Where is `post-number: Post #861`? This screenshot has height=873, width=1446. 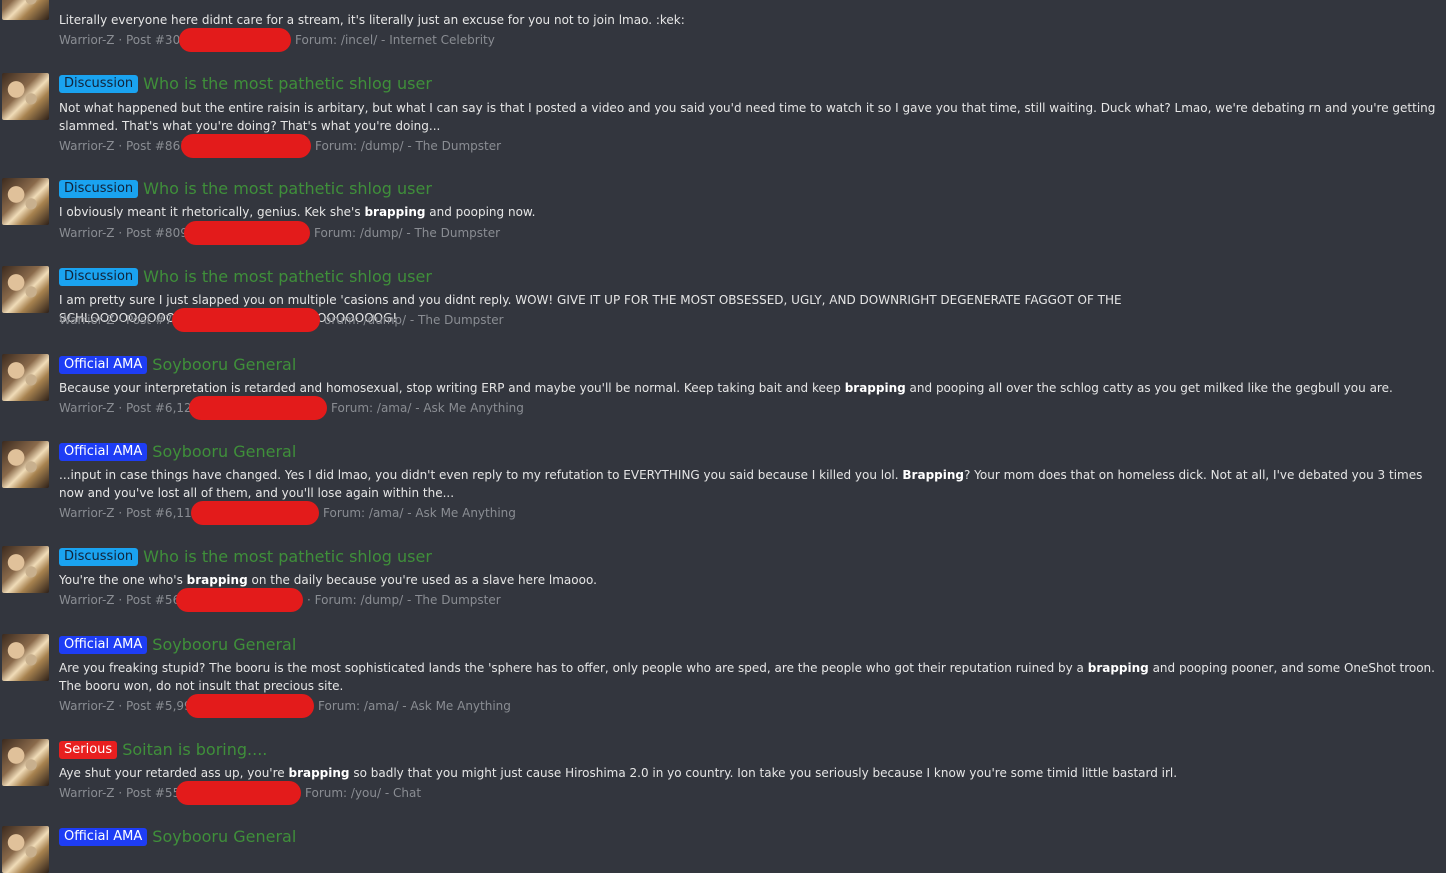
post-number: Post #861 is located at coordinates (157, 146).